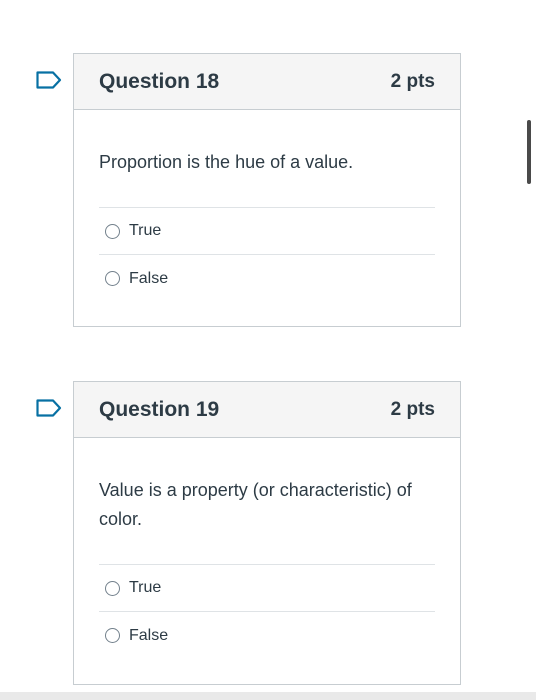  Describe the element at coordinates (268, 696) in the screenshot. I see `page-bottom-edge` at that location.